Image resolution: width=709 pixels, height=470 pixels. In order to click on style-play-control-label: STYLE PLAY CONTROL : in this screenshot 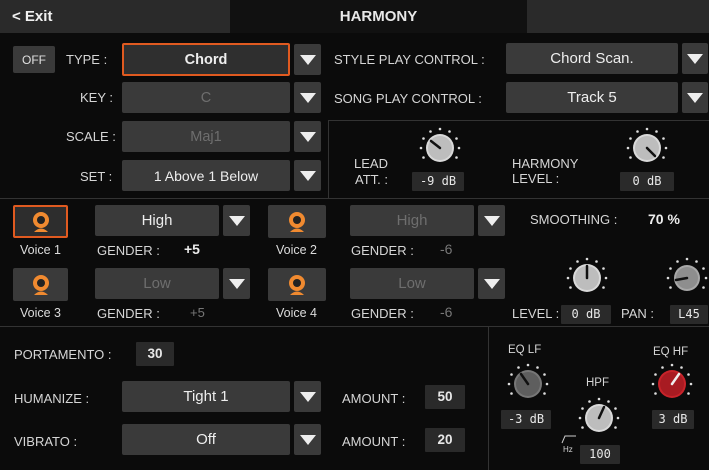, I will do `click(409, 59)`.